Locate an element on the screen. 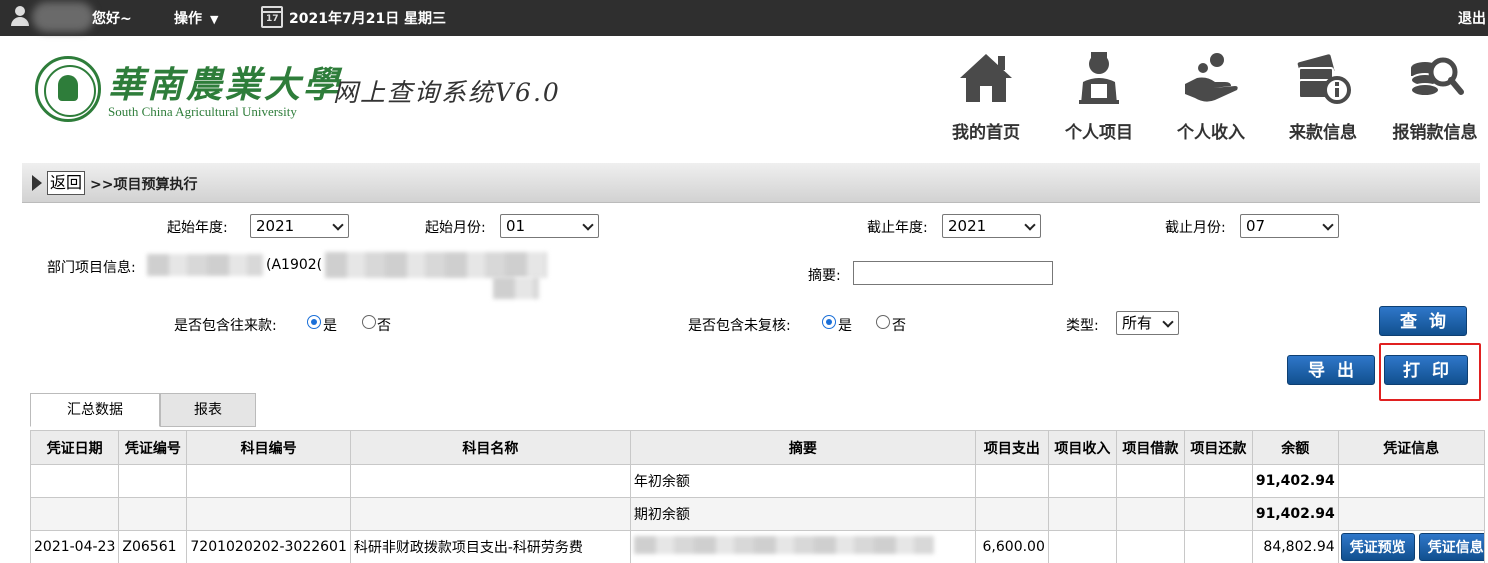  start-year-select: 2021 is located at coordinates (299, 226).